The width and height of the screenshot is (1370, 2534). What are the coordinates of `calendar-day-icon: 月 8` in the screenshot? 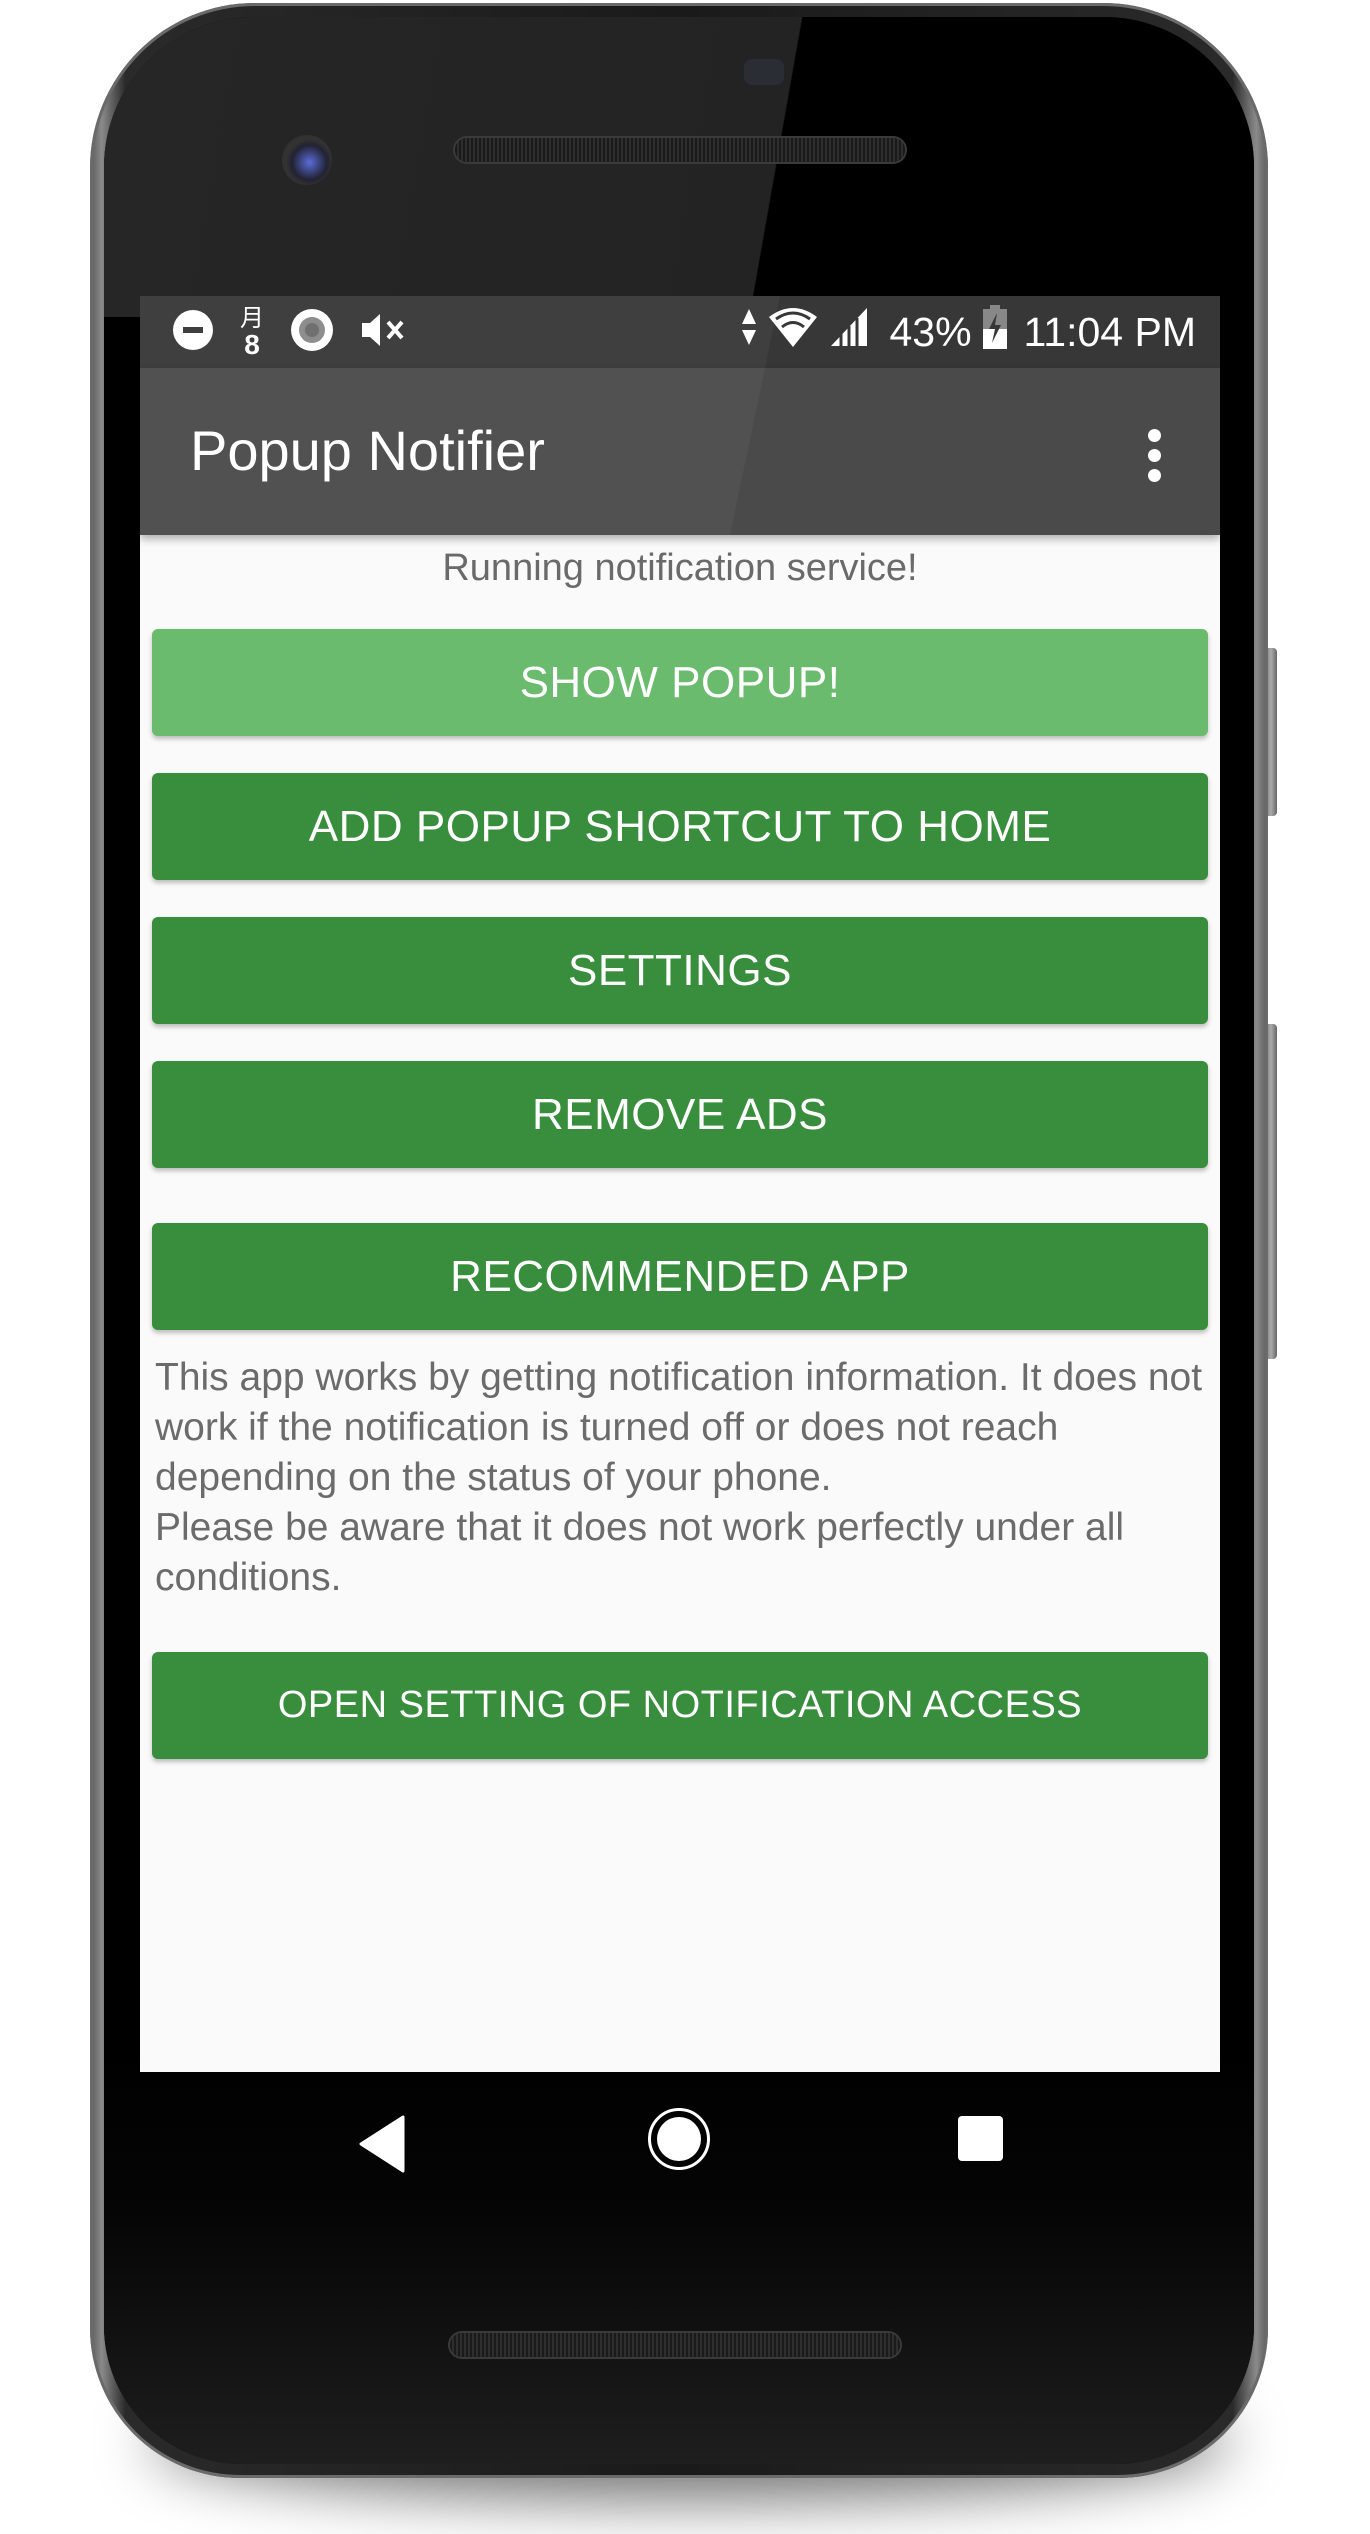 It's located at (252, 333).